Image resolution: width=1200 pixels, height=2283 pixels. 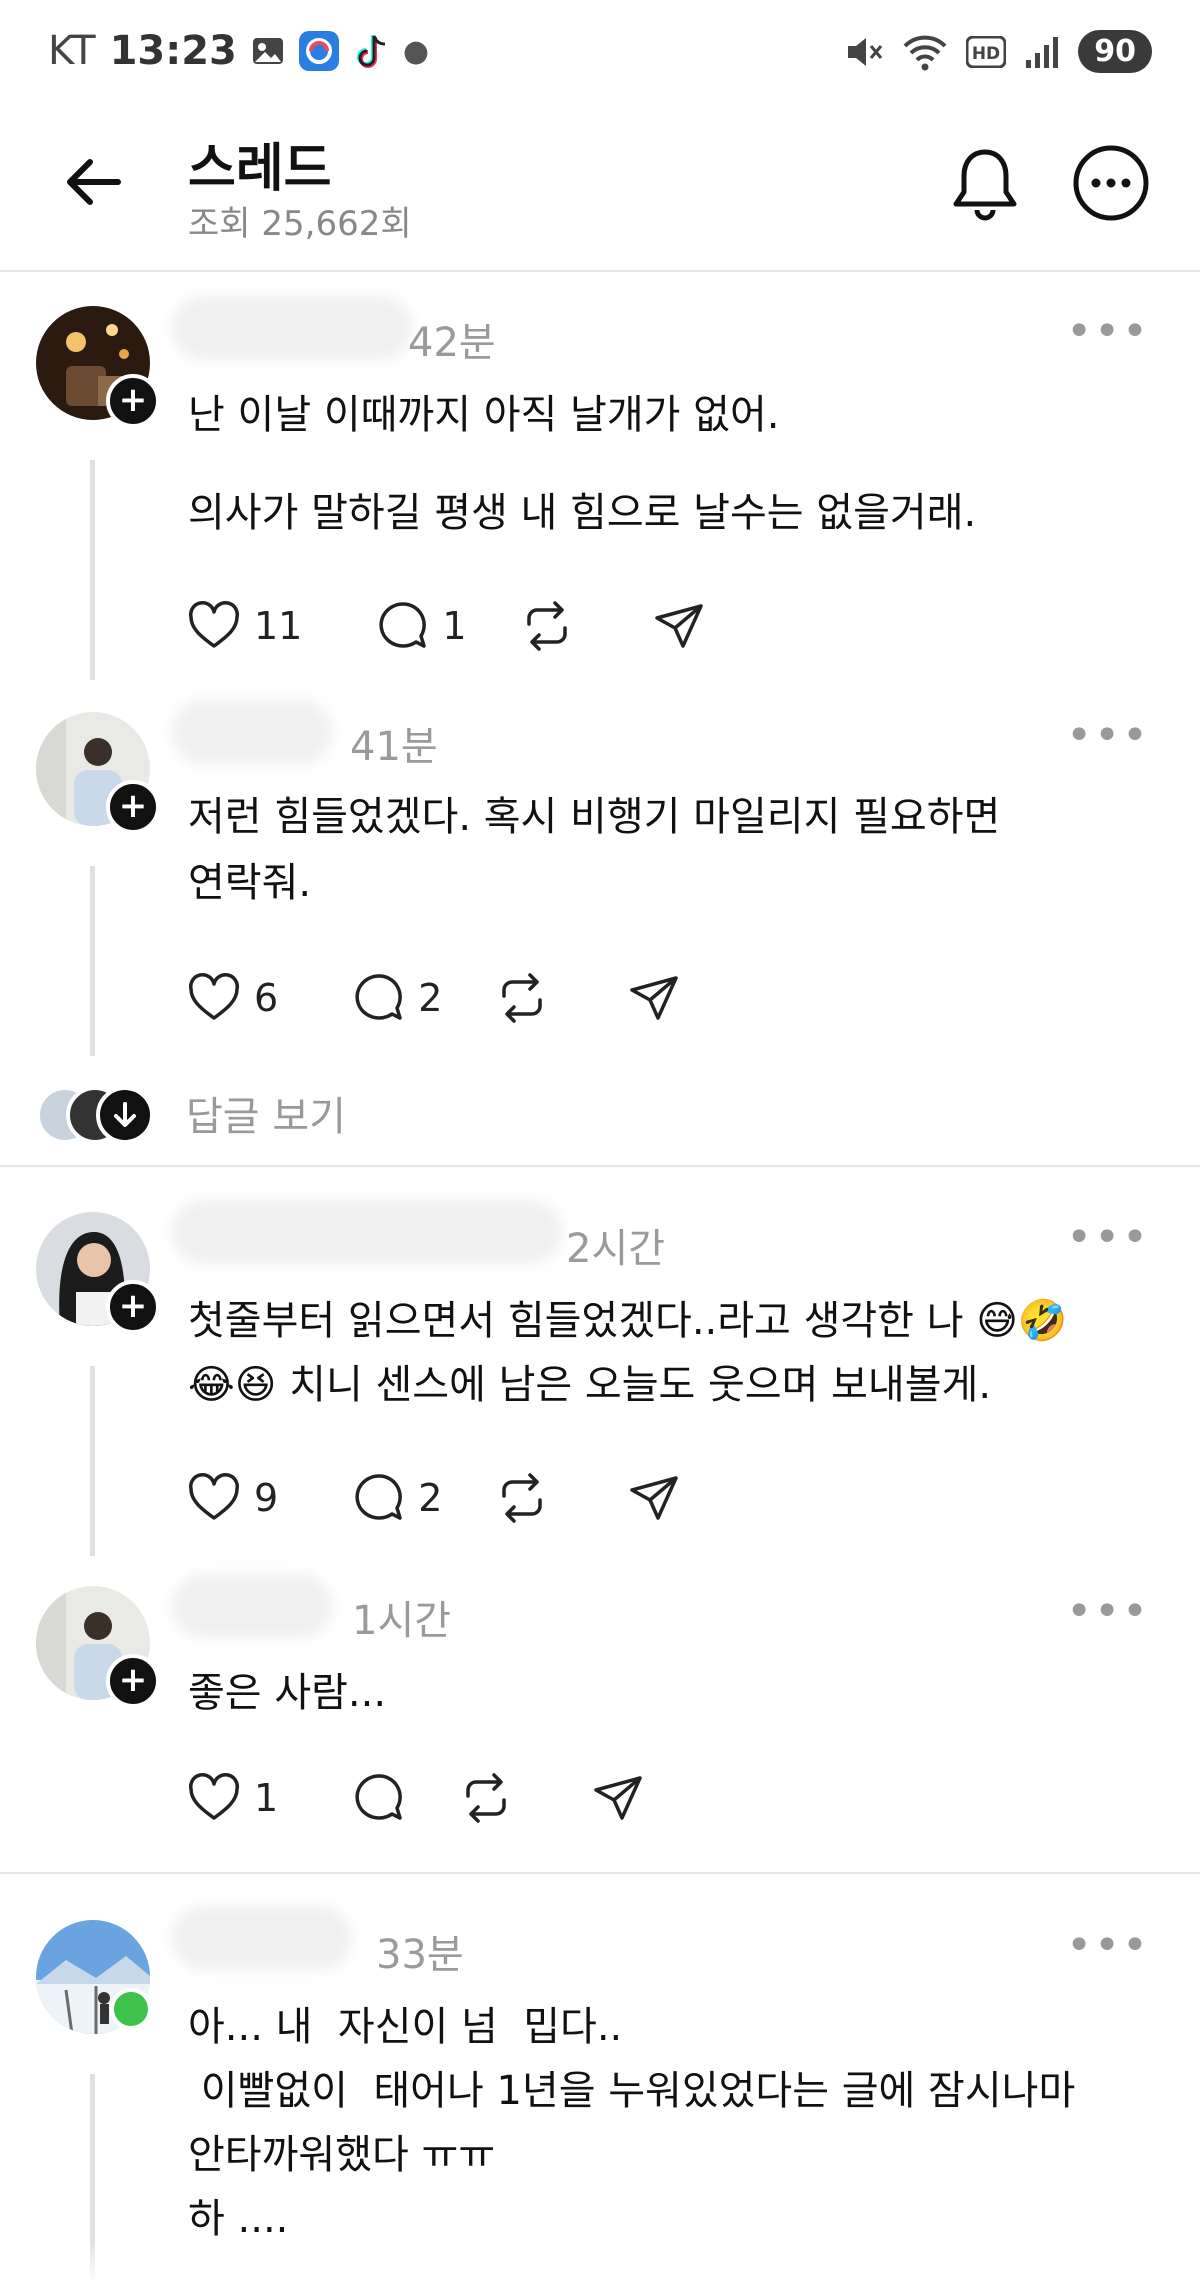 I want to click on post-line-2: 😂😆 치니 센스에 남은 오늘도 웃으며 보내볼게., so click(x=590, y=1385).